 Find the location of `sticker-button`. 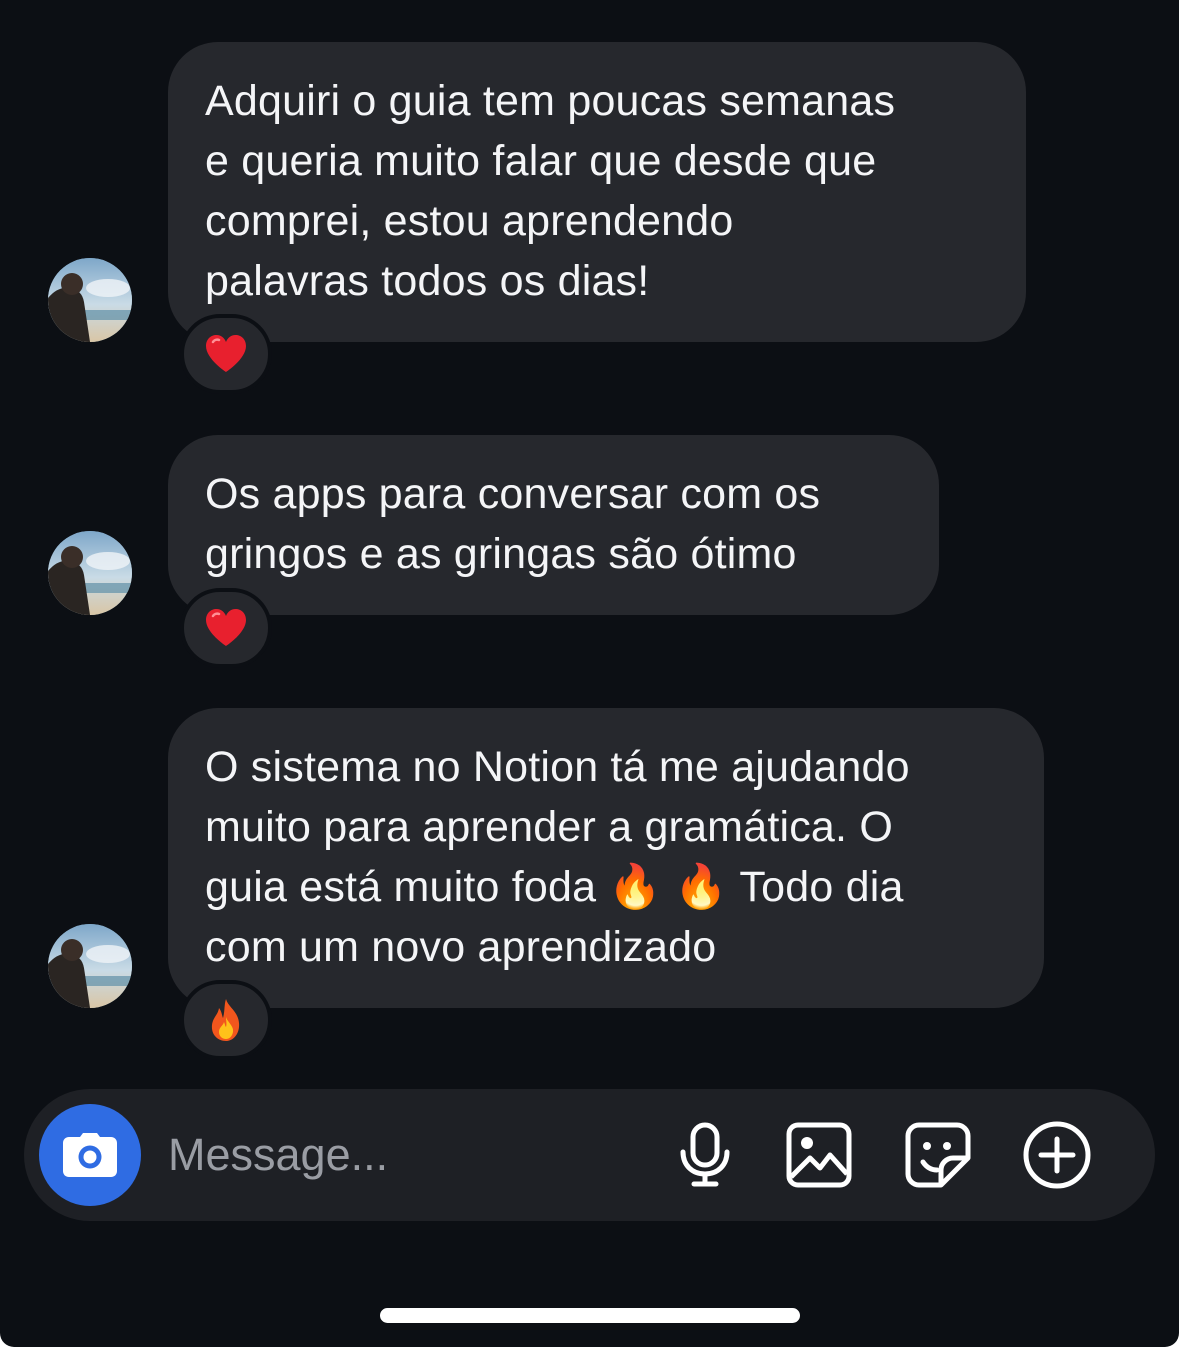

sticker-button is located at coordinates (938, 1155).